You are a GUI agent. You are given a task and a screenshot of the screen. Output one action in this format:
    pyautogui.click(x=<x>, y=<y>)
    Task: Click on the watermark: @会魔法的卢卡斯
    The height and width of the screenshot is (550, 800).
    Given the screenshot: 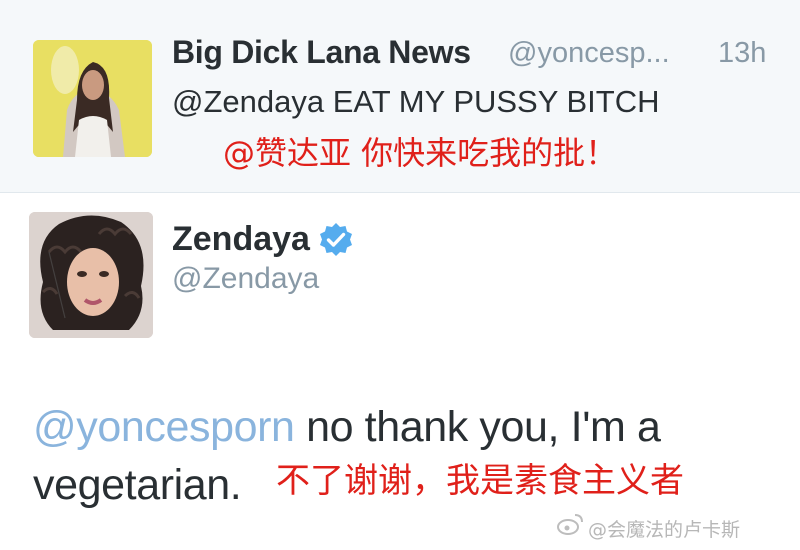 What is the action you would take?
    pyautogui.click(x=664, y=530)
    